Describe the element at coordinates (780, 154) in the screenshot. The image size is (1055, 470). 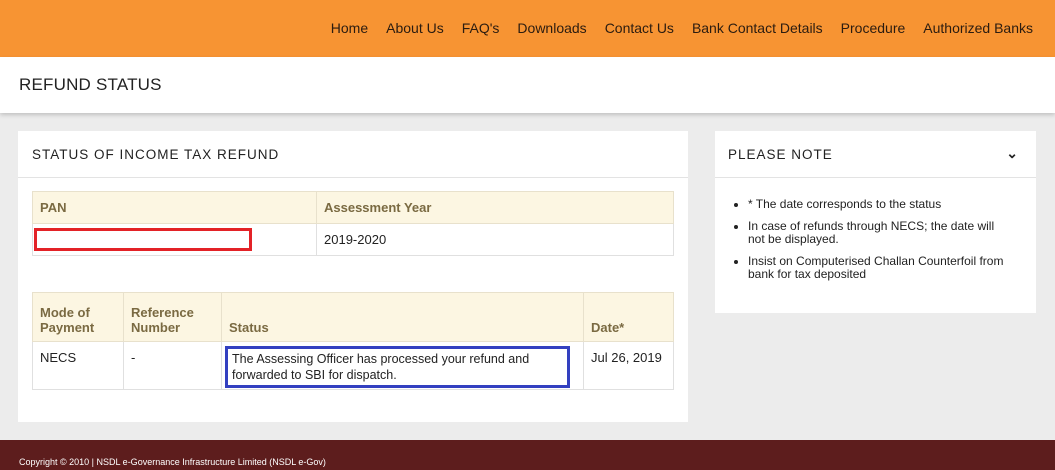
I see `note-title: PLEASE NOTE` at that location.